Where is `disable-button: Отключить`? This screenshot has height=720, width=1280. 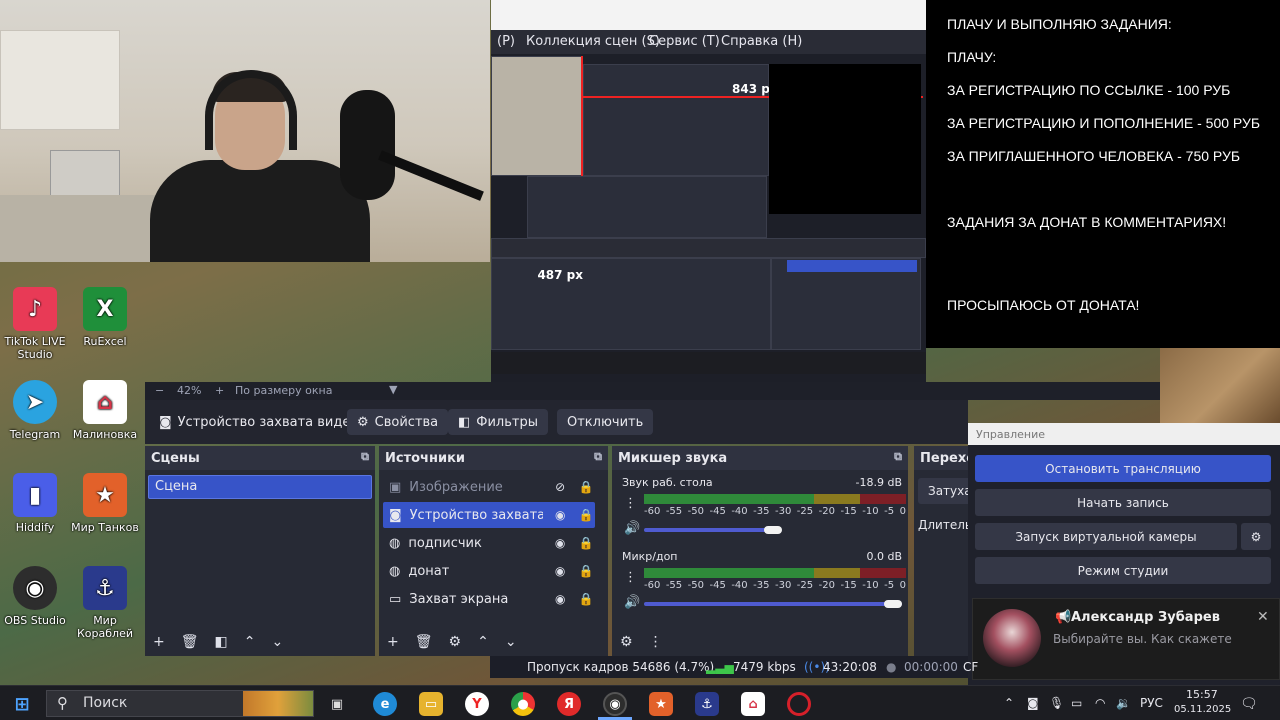
disable-button: Отключить is located at coordinates (605, 422).